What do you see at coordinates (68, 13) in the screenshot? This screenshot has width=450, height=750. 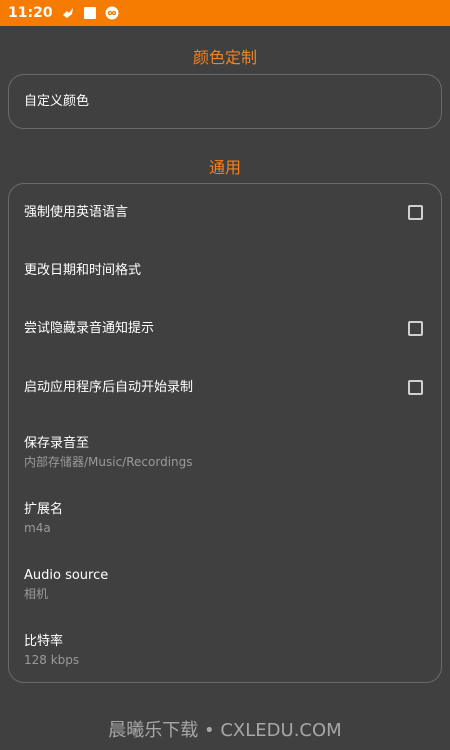 I see `notification-bird-icon` at bounding box center [68, 13].